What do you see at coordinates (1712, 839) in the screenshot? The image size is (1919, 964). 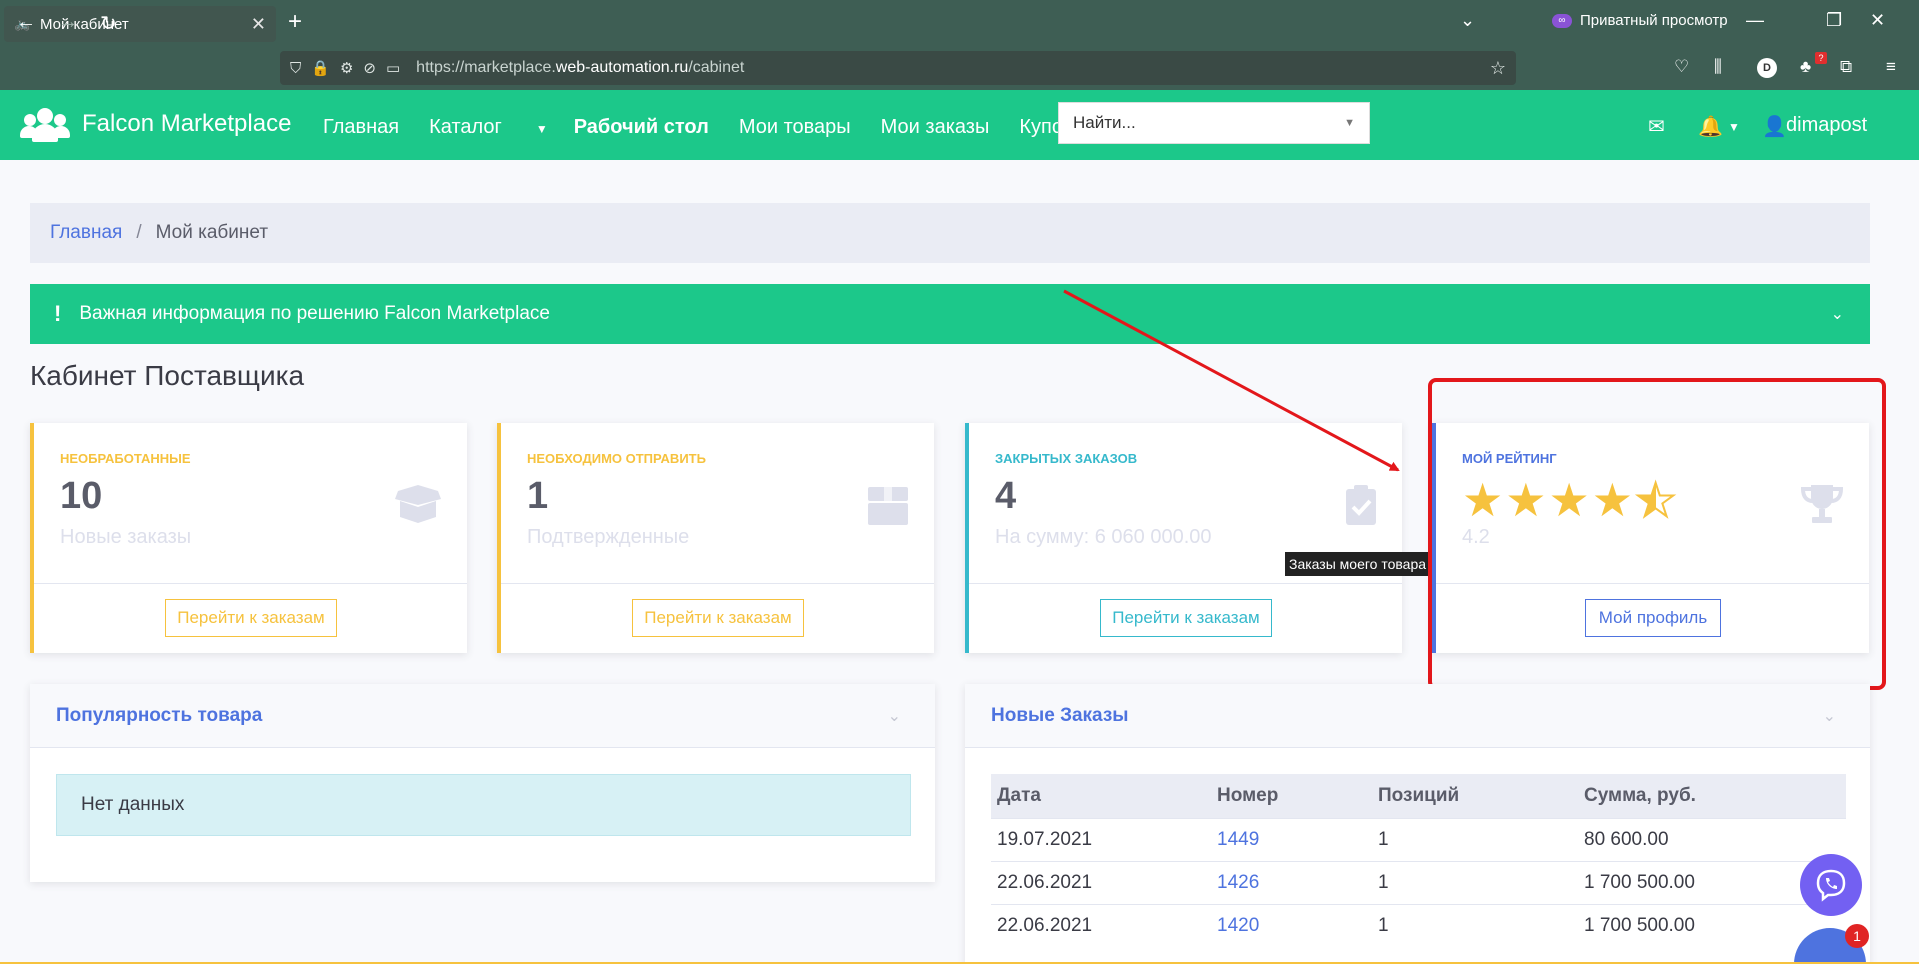 I see `order-sum: 80 600.00` at bounding box center [1712, 839].